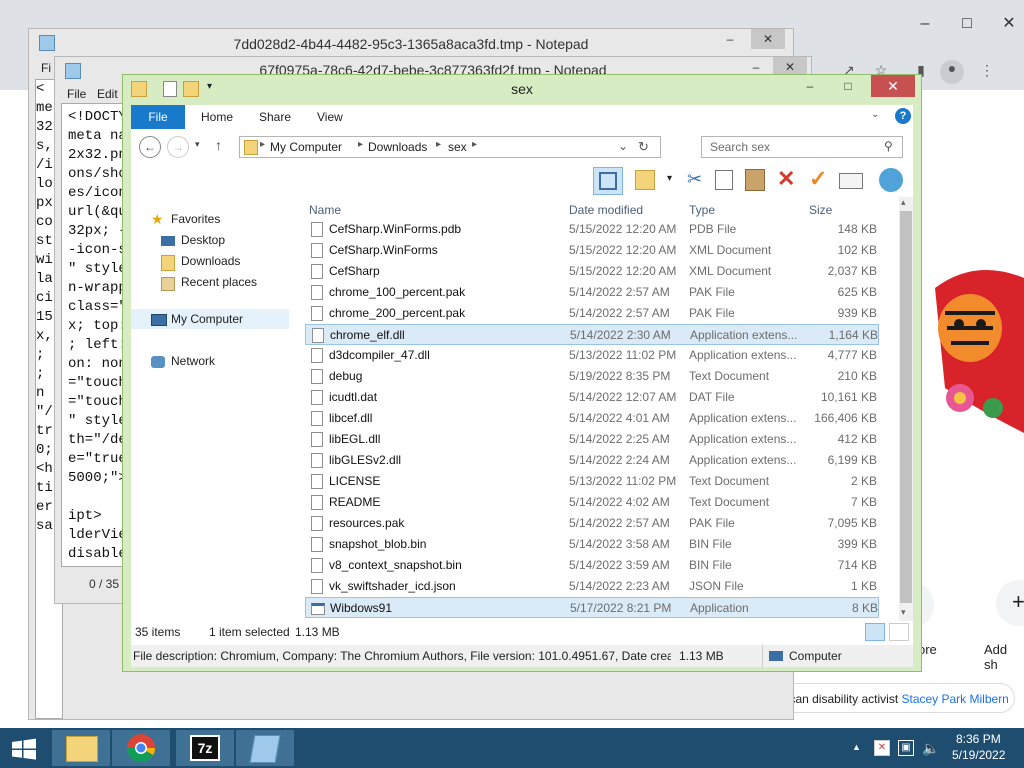 This screenshot has width=1024, height=768. I want to click on nav-desktop: Desktop, so click(203, 240).